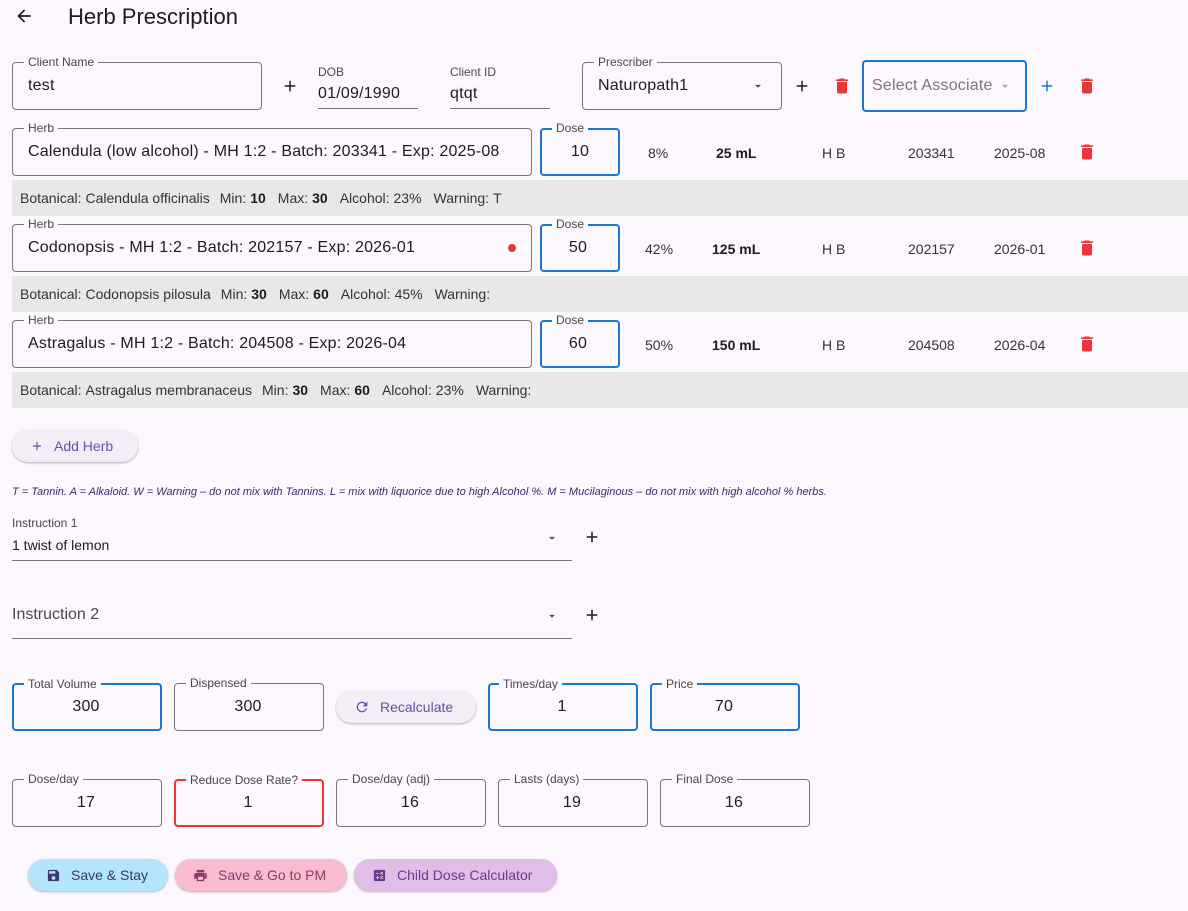  I want to click on warning-value: T, so click(497, 198).